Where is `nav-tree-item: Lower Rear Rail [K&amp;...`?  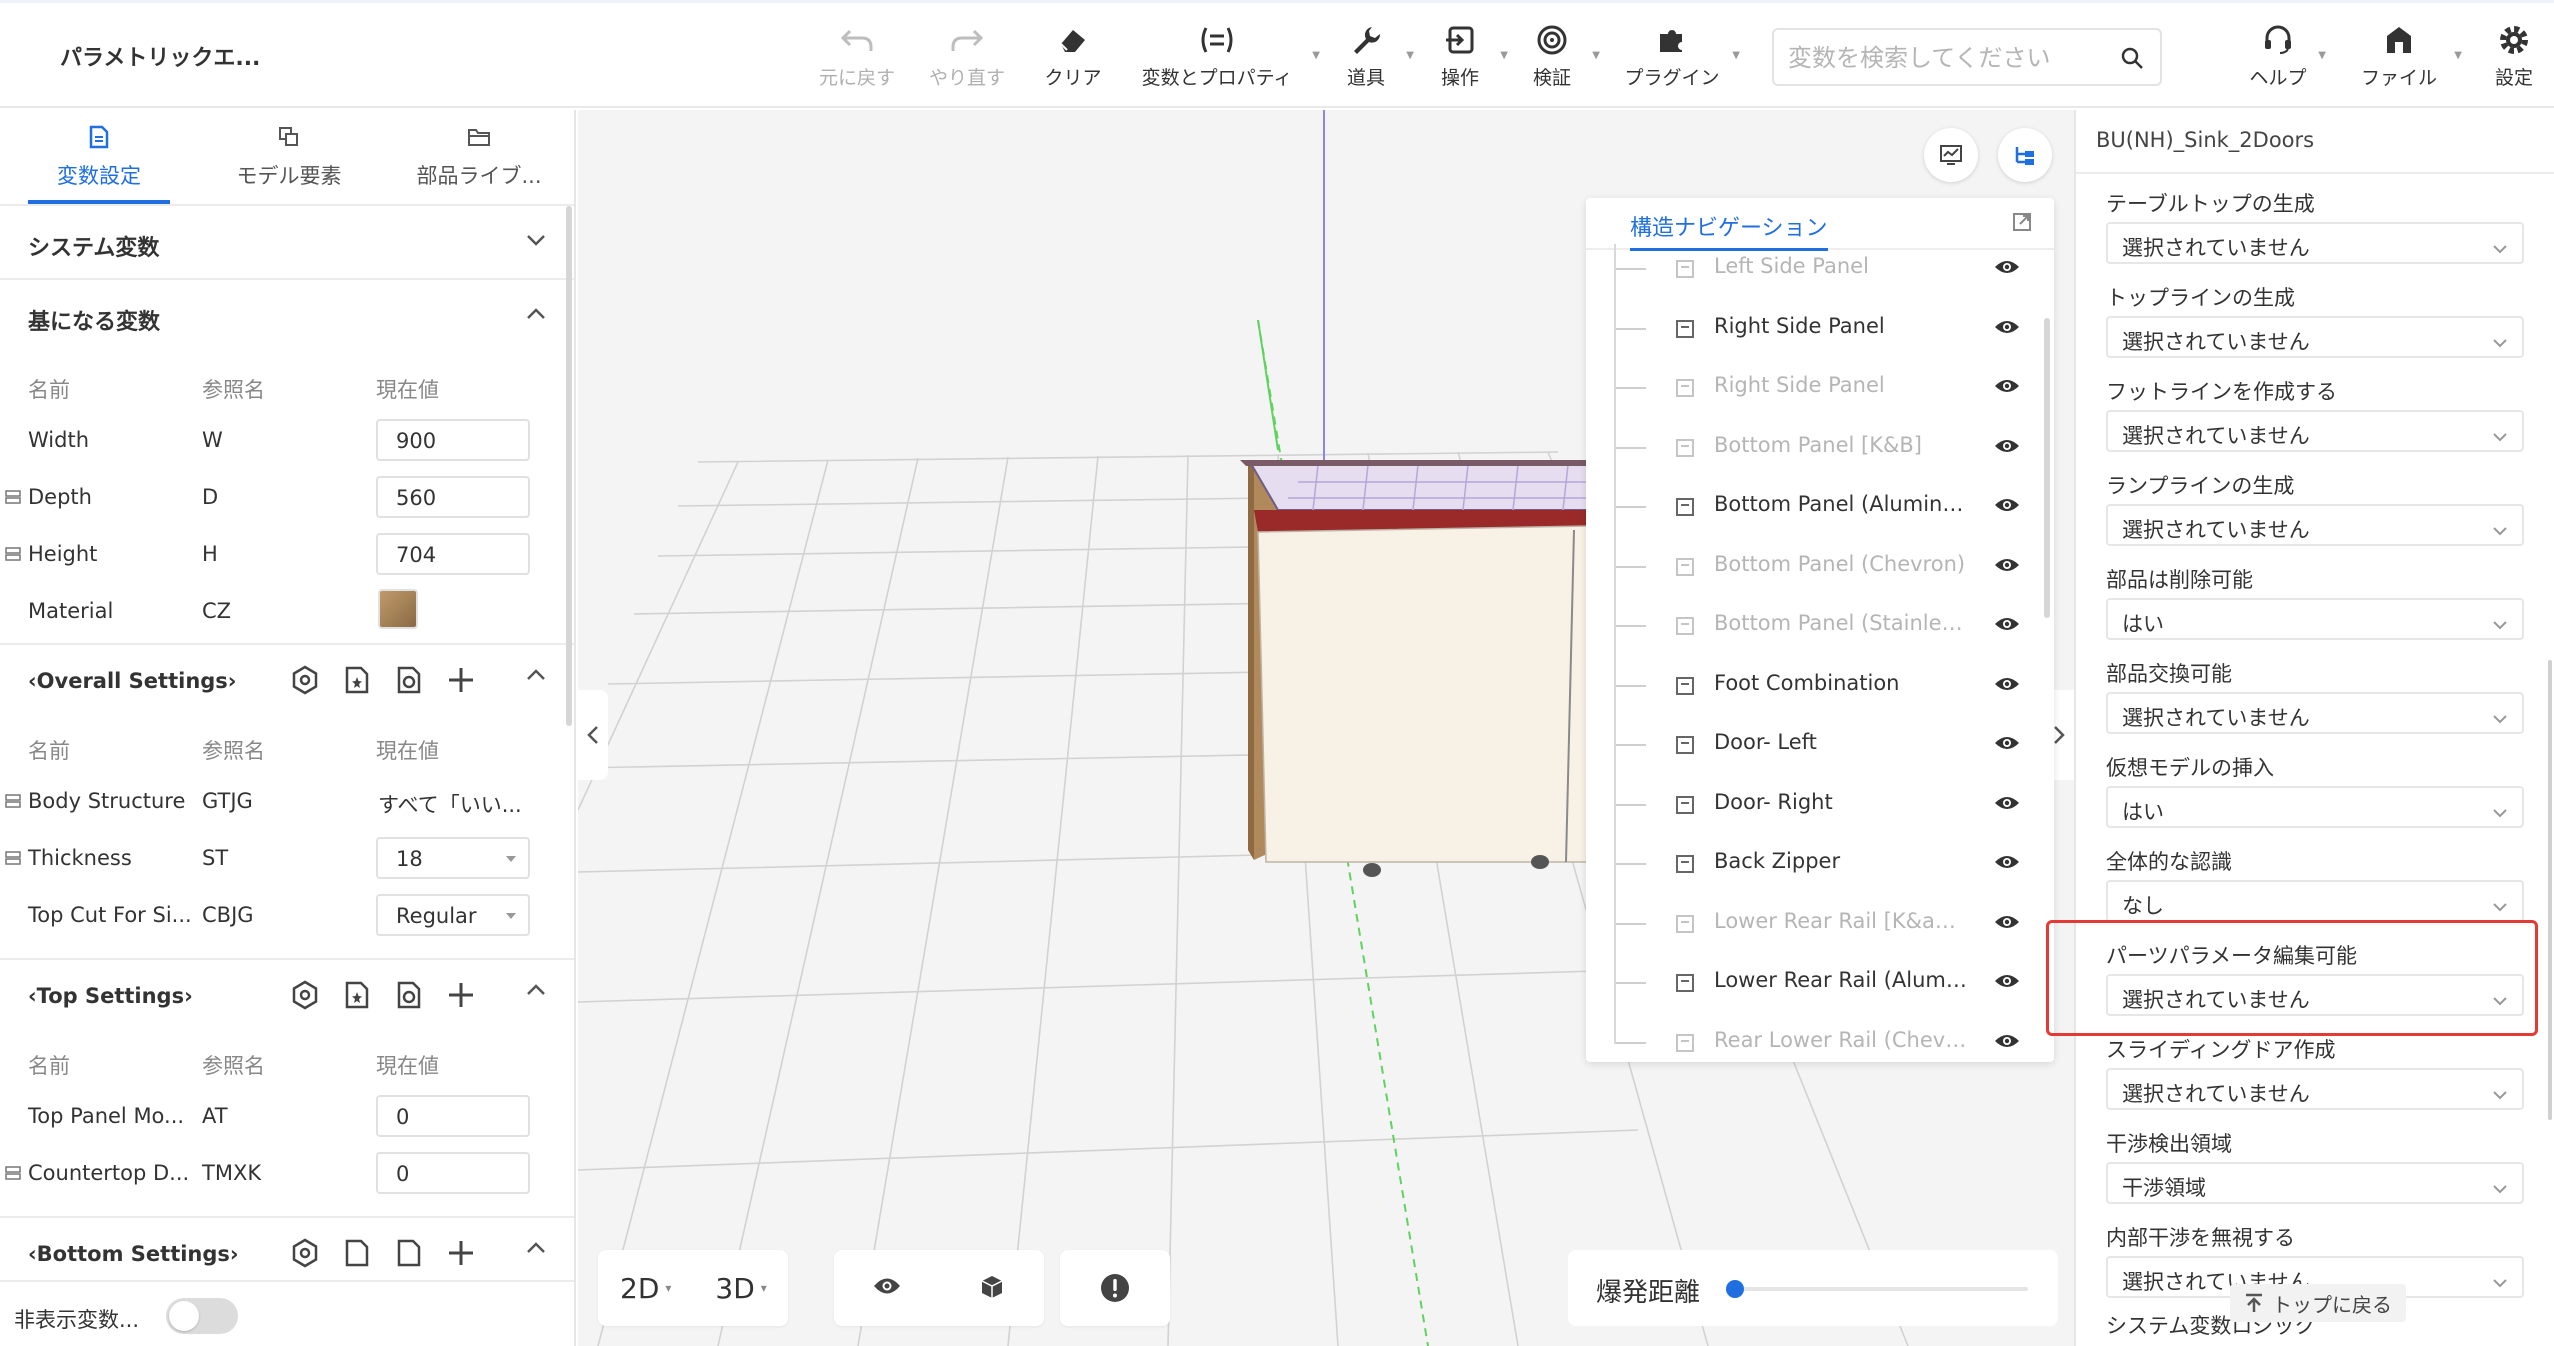
nav-tree-item: Lower Rear Rail [K&amp;... is located at coordinates (1820, 923).